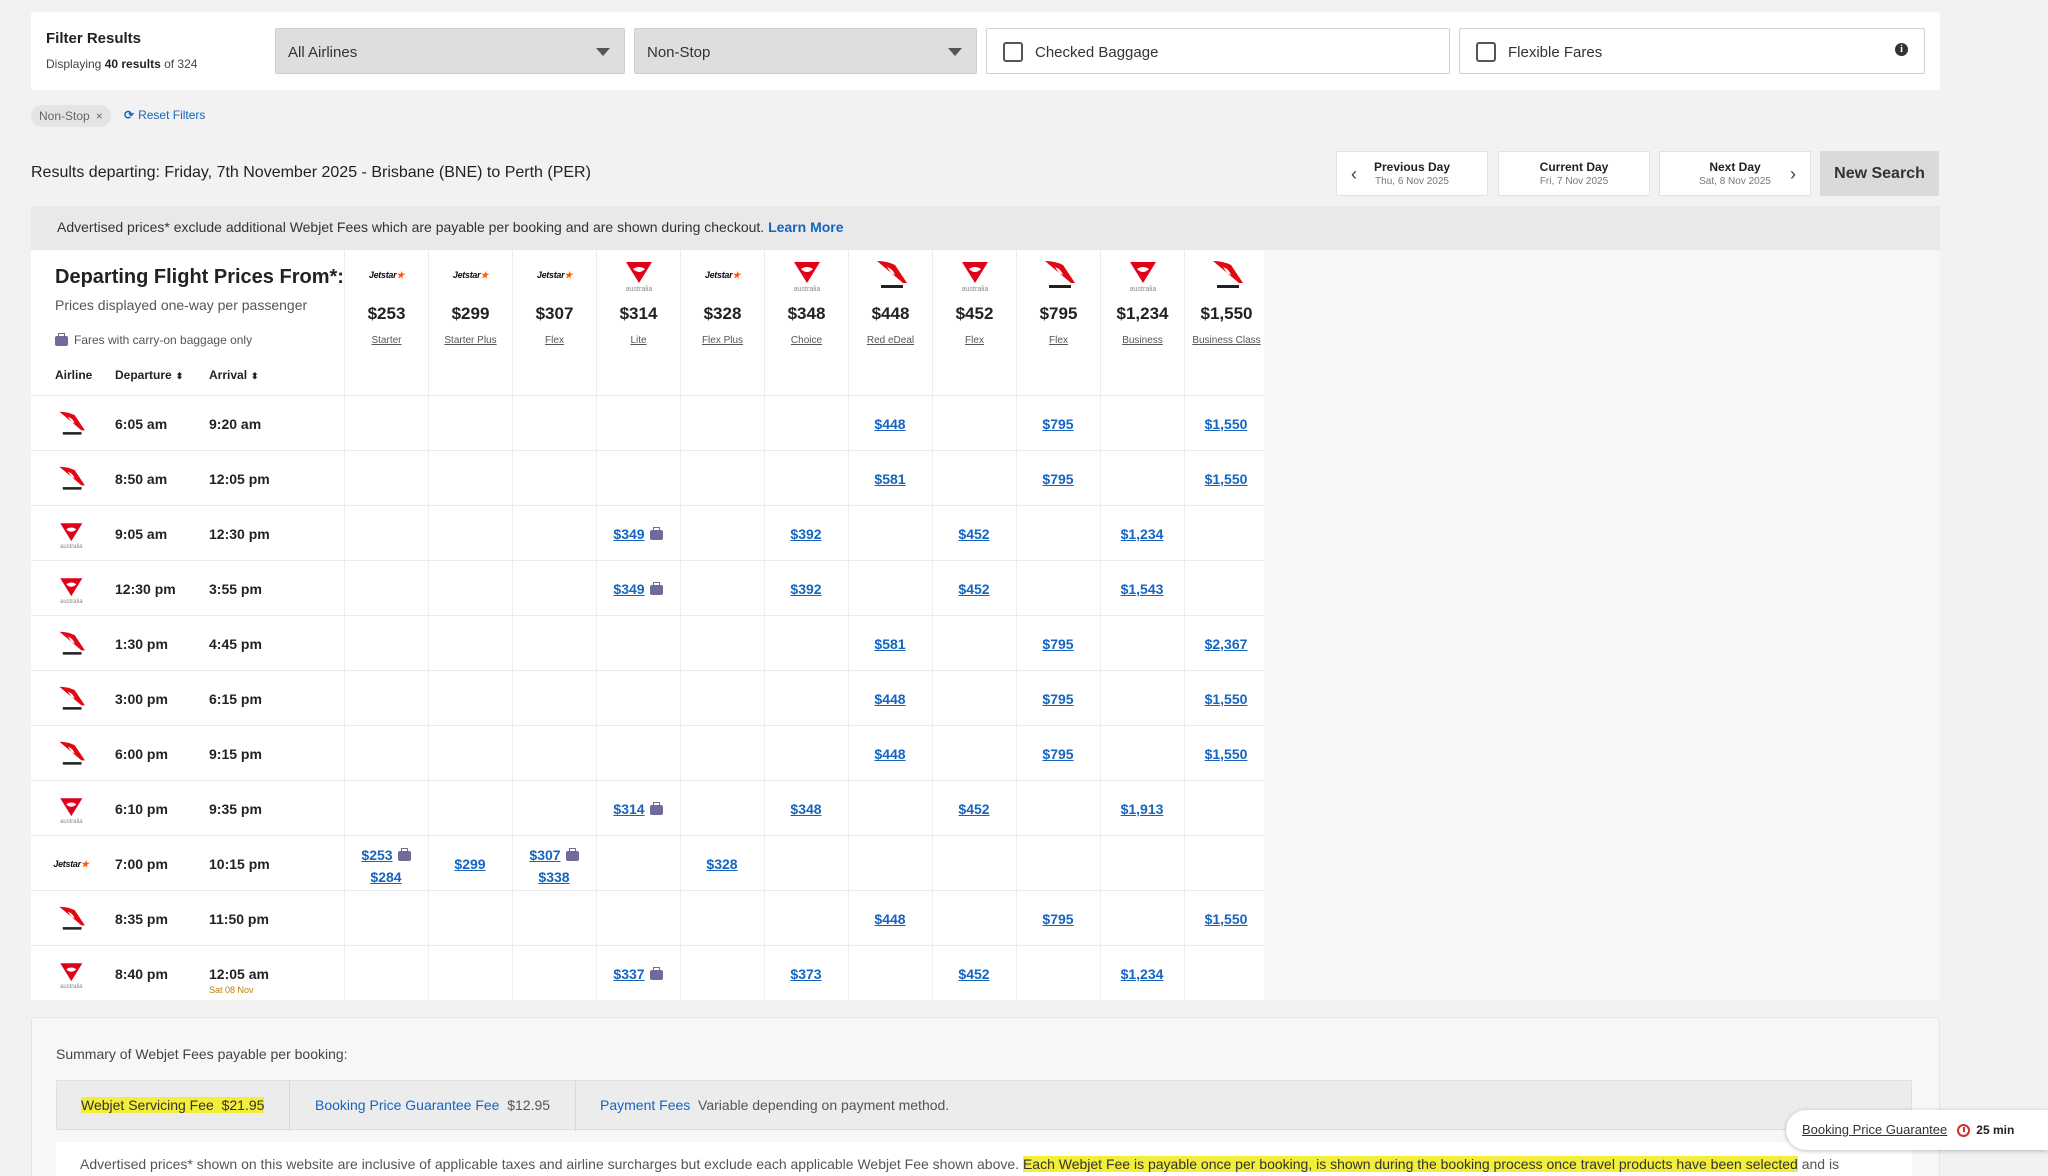 This screenshot has width=2048, height=1176. I want to click on previous-day-button: ‹ Previous Day Thu, 6 Nov 2025, so click(1412, 173).